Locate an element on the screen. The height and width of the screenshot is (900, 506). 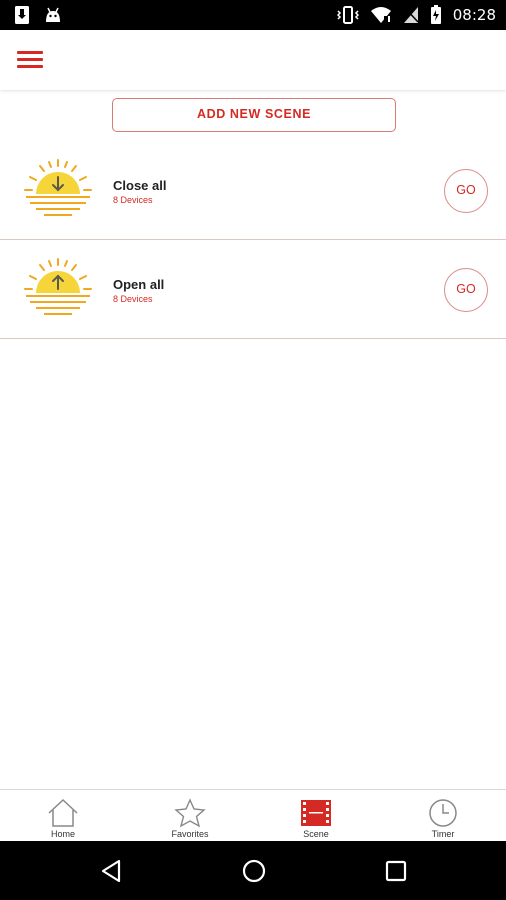
tab-timer: Timer is located at coordinates (443, 816).